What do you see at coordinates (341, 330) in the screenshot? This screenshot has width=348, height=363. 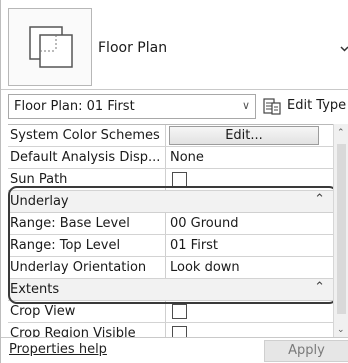 I see `scroll-down-icon: ⌄` at bounding box center [341, 330].